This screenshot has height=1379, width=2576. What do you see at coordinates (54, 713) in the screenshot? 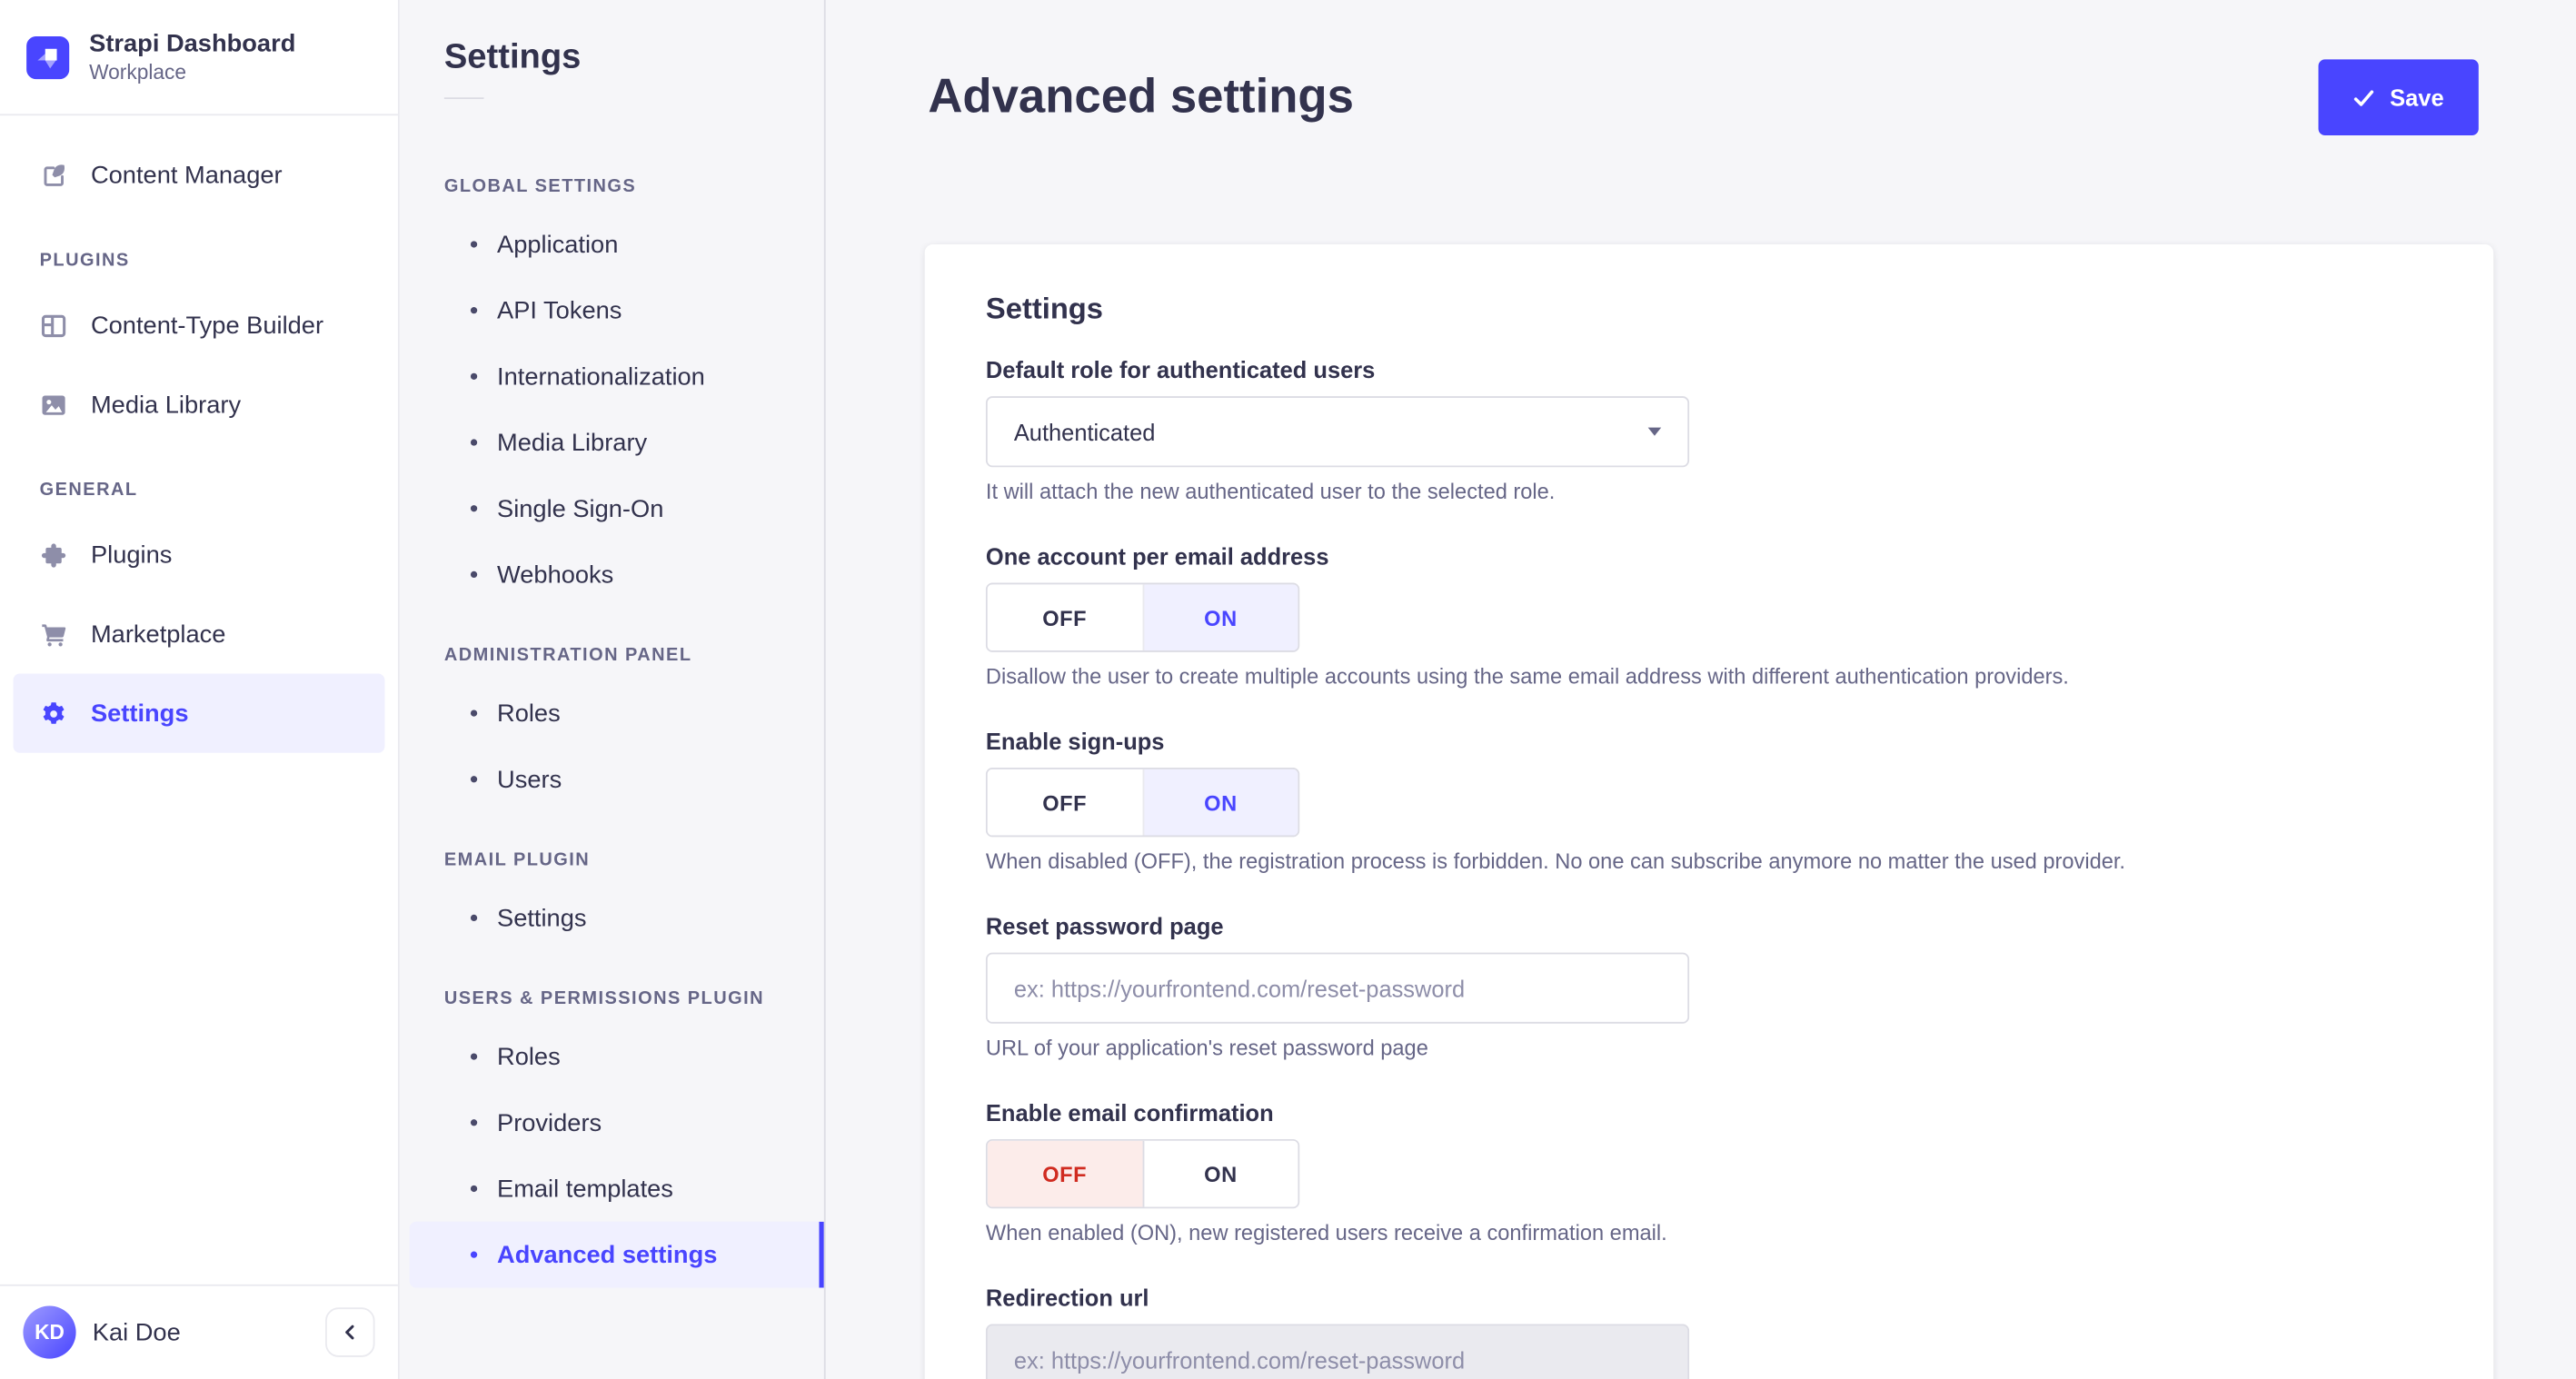
I see `gear-icon` at bounding box center [54, 713].